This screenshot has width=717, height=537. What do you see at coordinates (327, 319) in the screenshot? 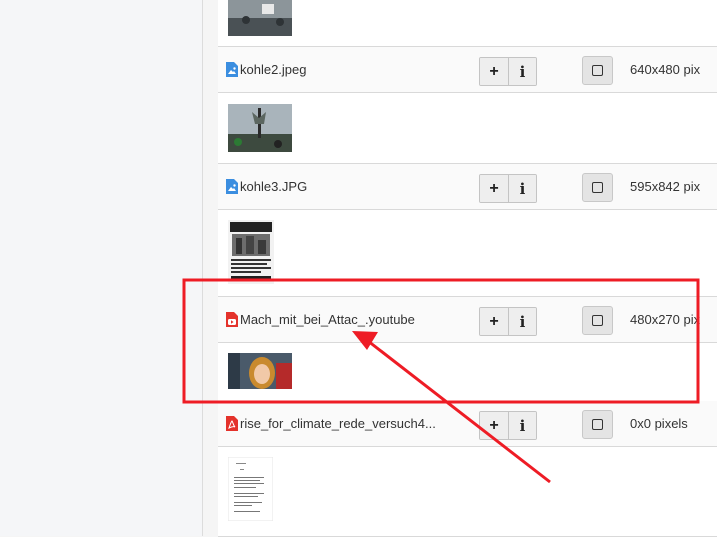
I see `file-name: Mach_mit_bei_Attac_.youtube` at bounding box center [327, 319].